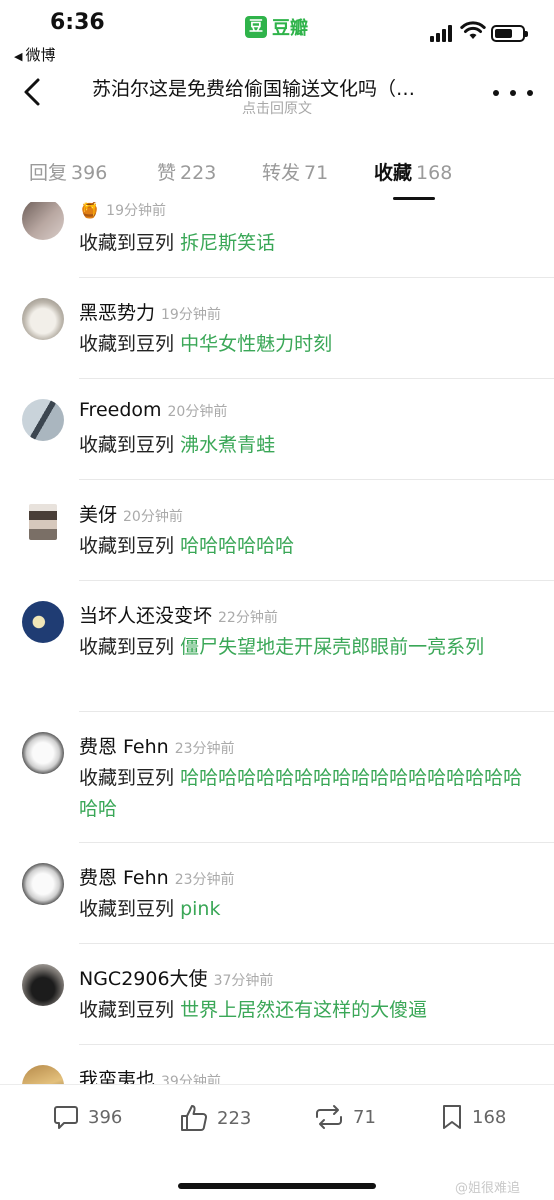 This screenshot has width=554, height=1200. What do you see at coordinates (89, 173) in the screenshot?
I see `tab-count: 396` at bounding box center [89, 173].